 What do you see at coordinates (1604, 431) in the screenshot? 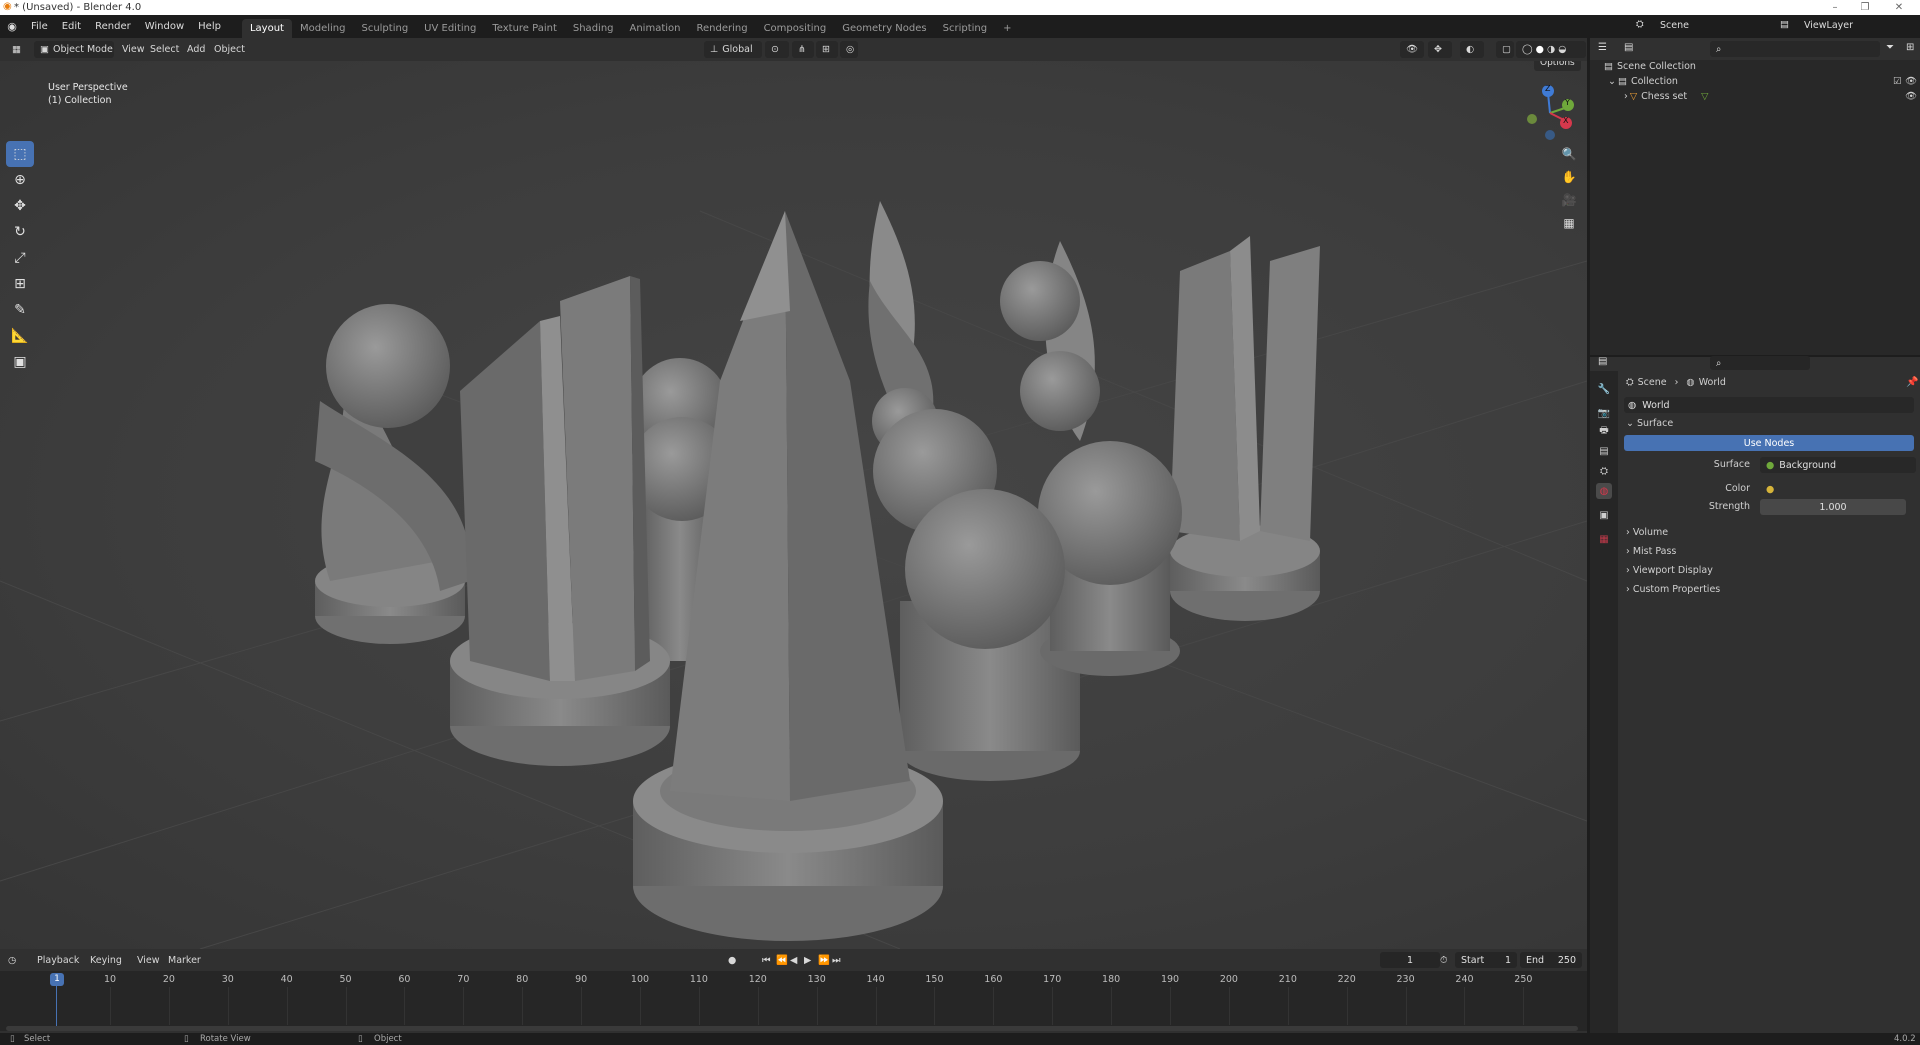
I see `output-tab-icon: 🖶` at bounding box center [1604, 431].